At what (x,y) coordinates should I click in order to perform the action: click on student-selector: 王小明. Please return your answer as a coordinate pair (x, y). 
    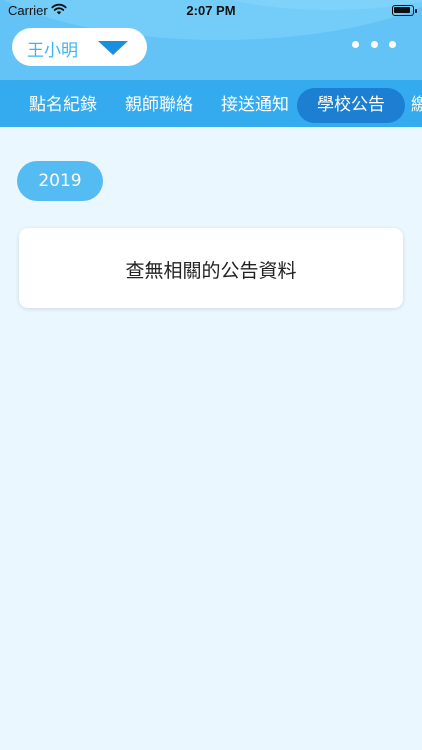
    Looking at the image, I should click on (79, 47).